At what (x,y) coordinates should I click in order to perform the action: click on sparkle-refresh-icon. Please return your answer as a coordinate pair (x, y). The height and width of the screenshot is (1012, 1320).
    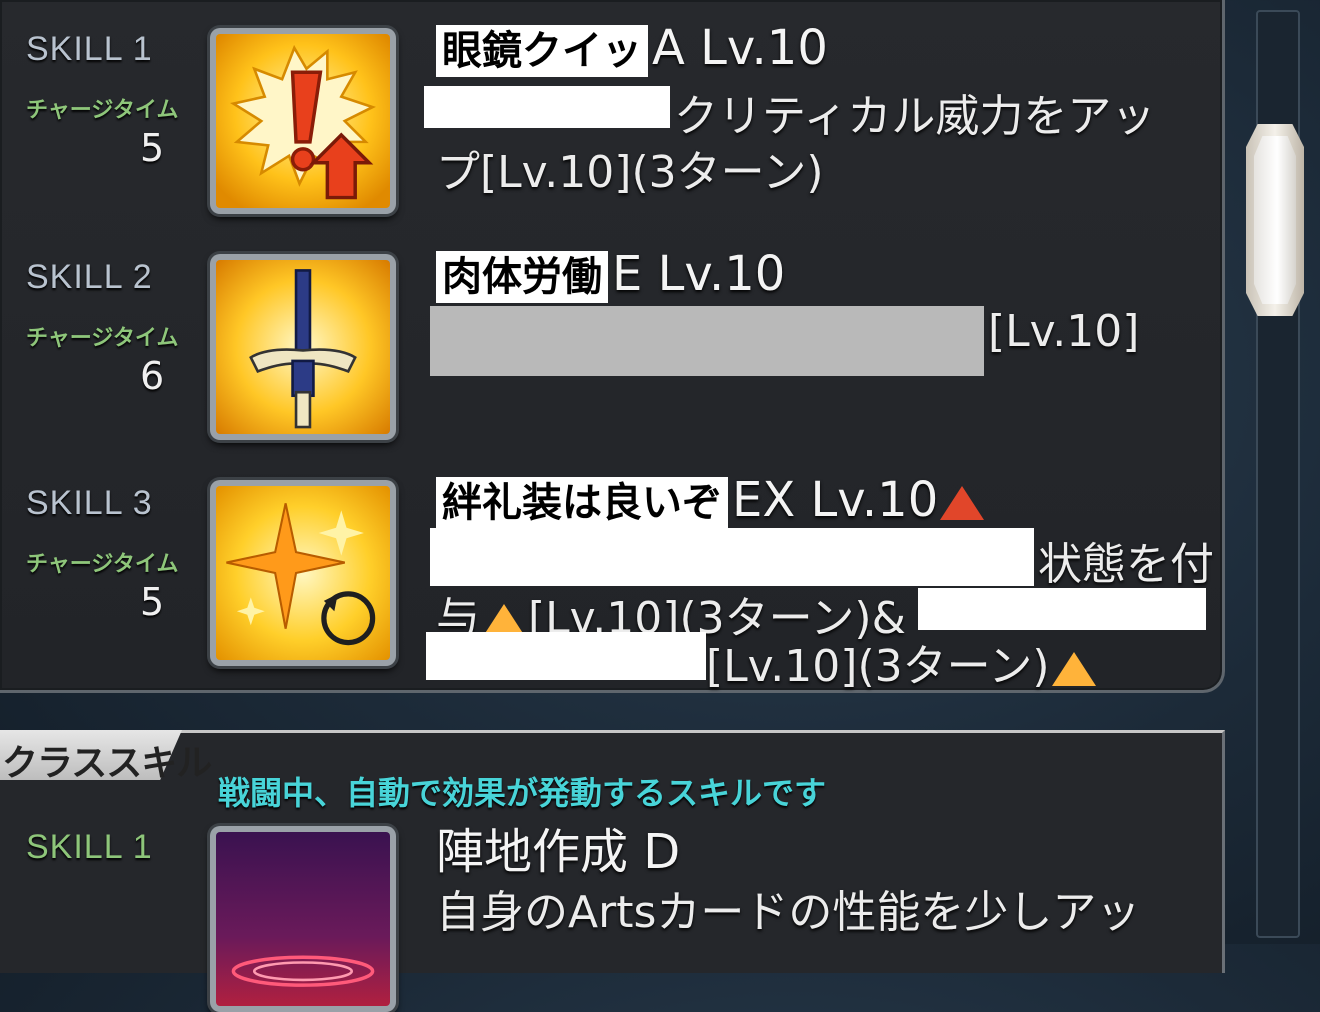
    Looking at the image, I should click on (303, 573).